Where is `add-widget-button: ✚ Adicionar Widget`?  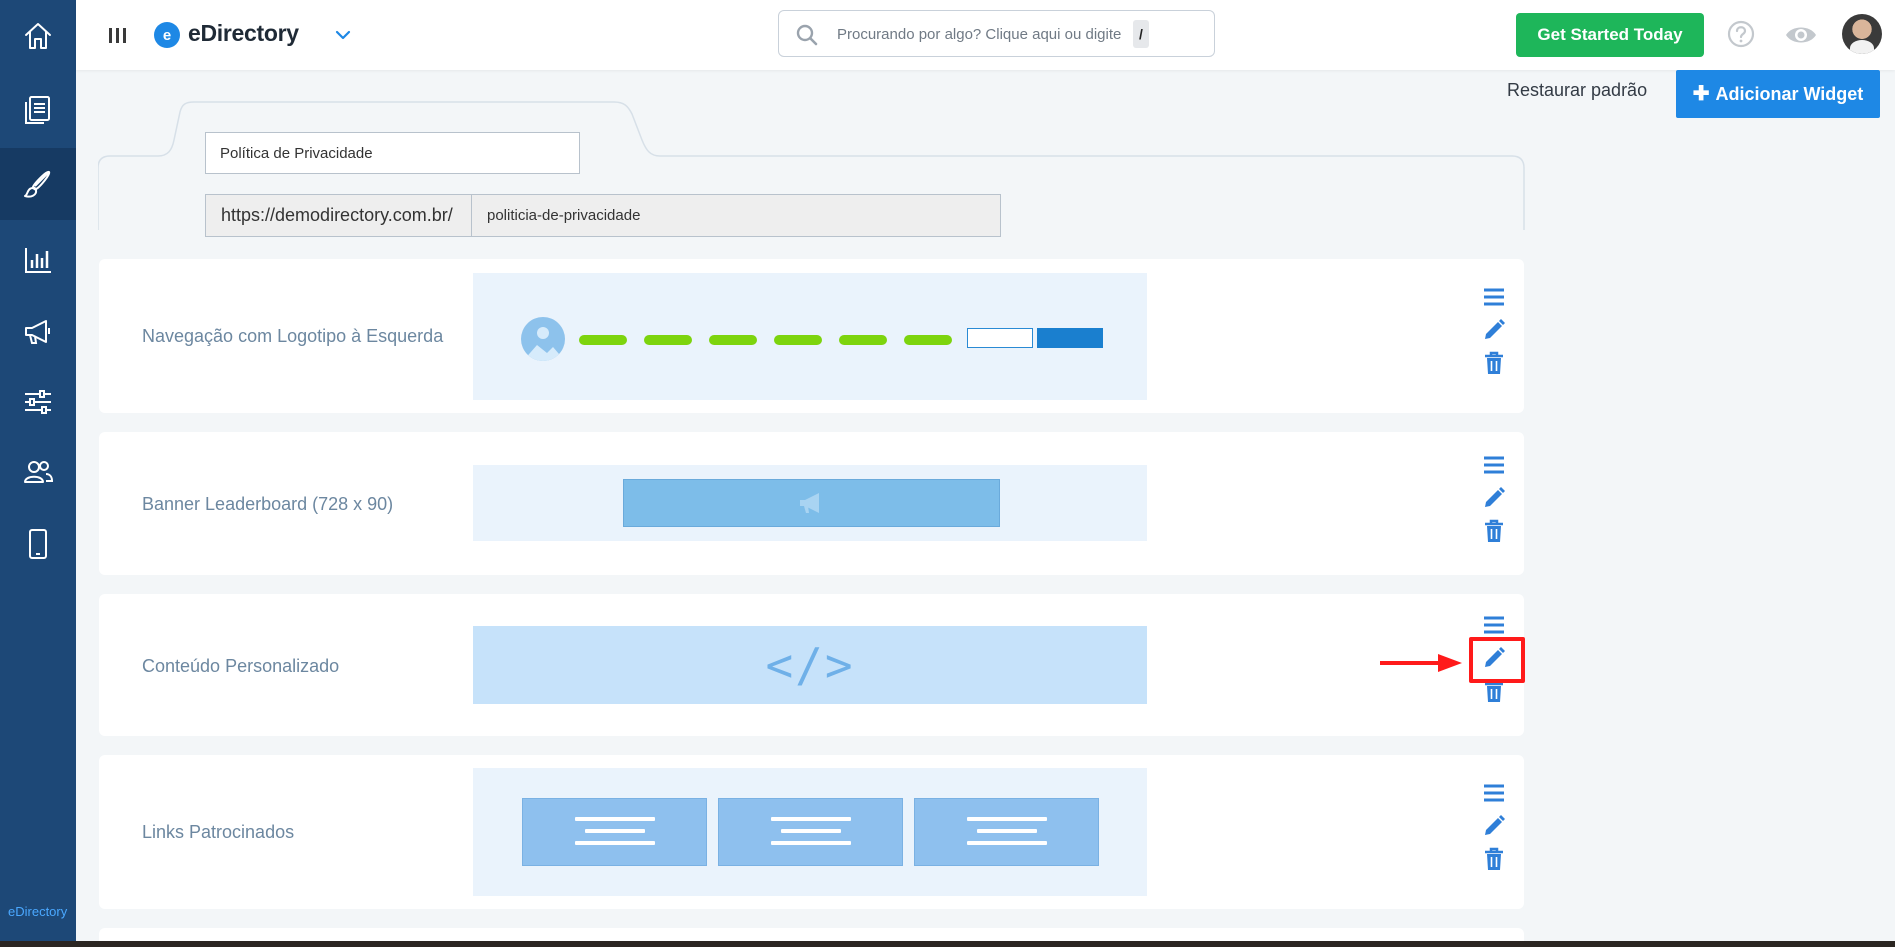 add-widget-button: ✚ Adicionar Widget is located at coordinates (1778, 94).